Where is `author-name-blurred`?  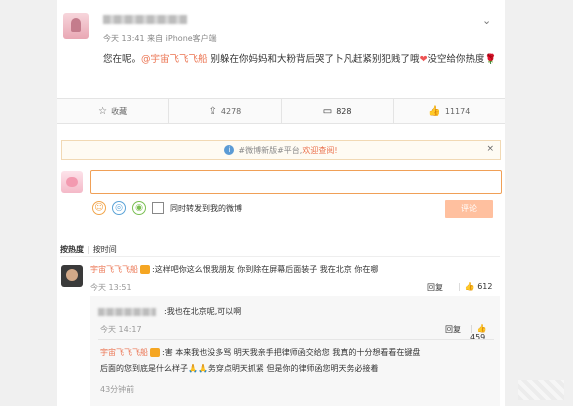 author-name-blurred is located at coordinates (145, 19).